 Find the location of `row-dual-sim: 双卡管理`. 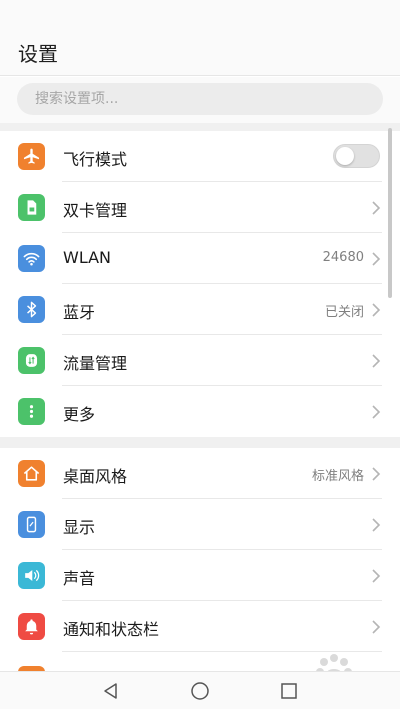

row-dual-sim: 双卡管理 is located at coordinates (200, 207).